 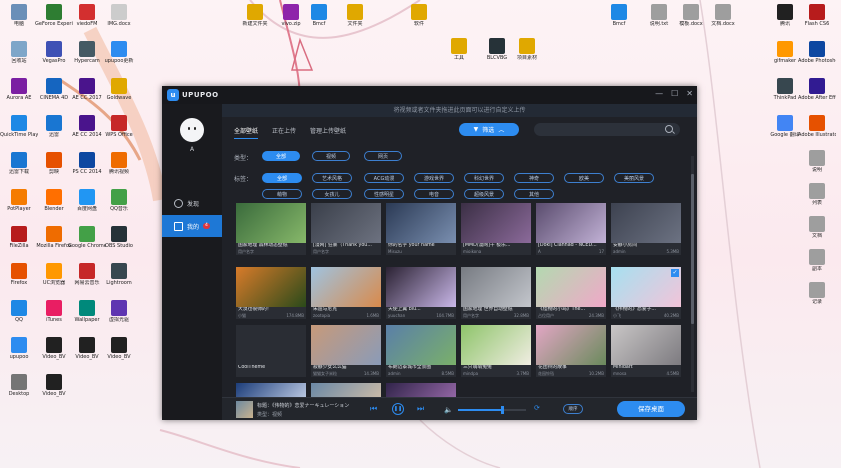 I want to click on maximize-icon: ☐, so click(x=674, y=93).